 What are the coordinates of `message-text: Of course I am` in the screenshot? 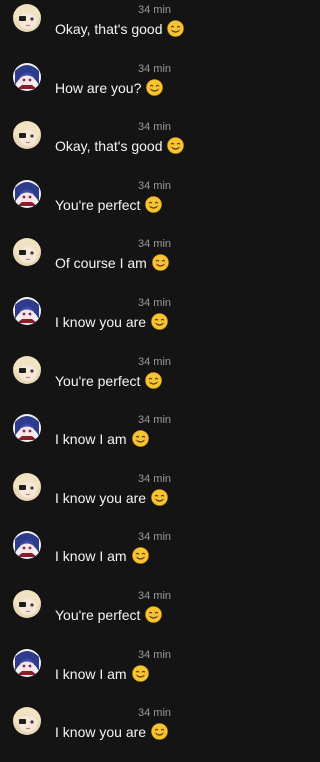 It's located at (101, 263).